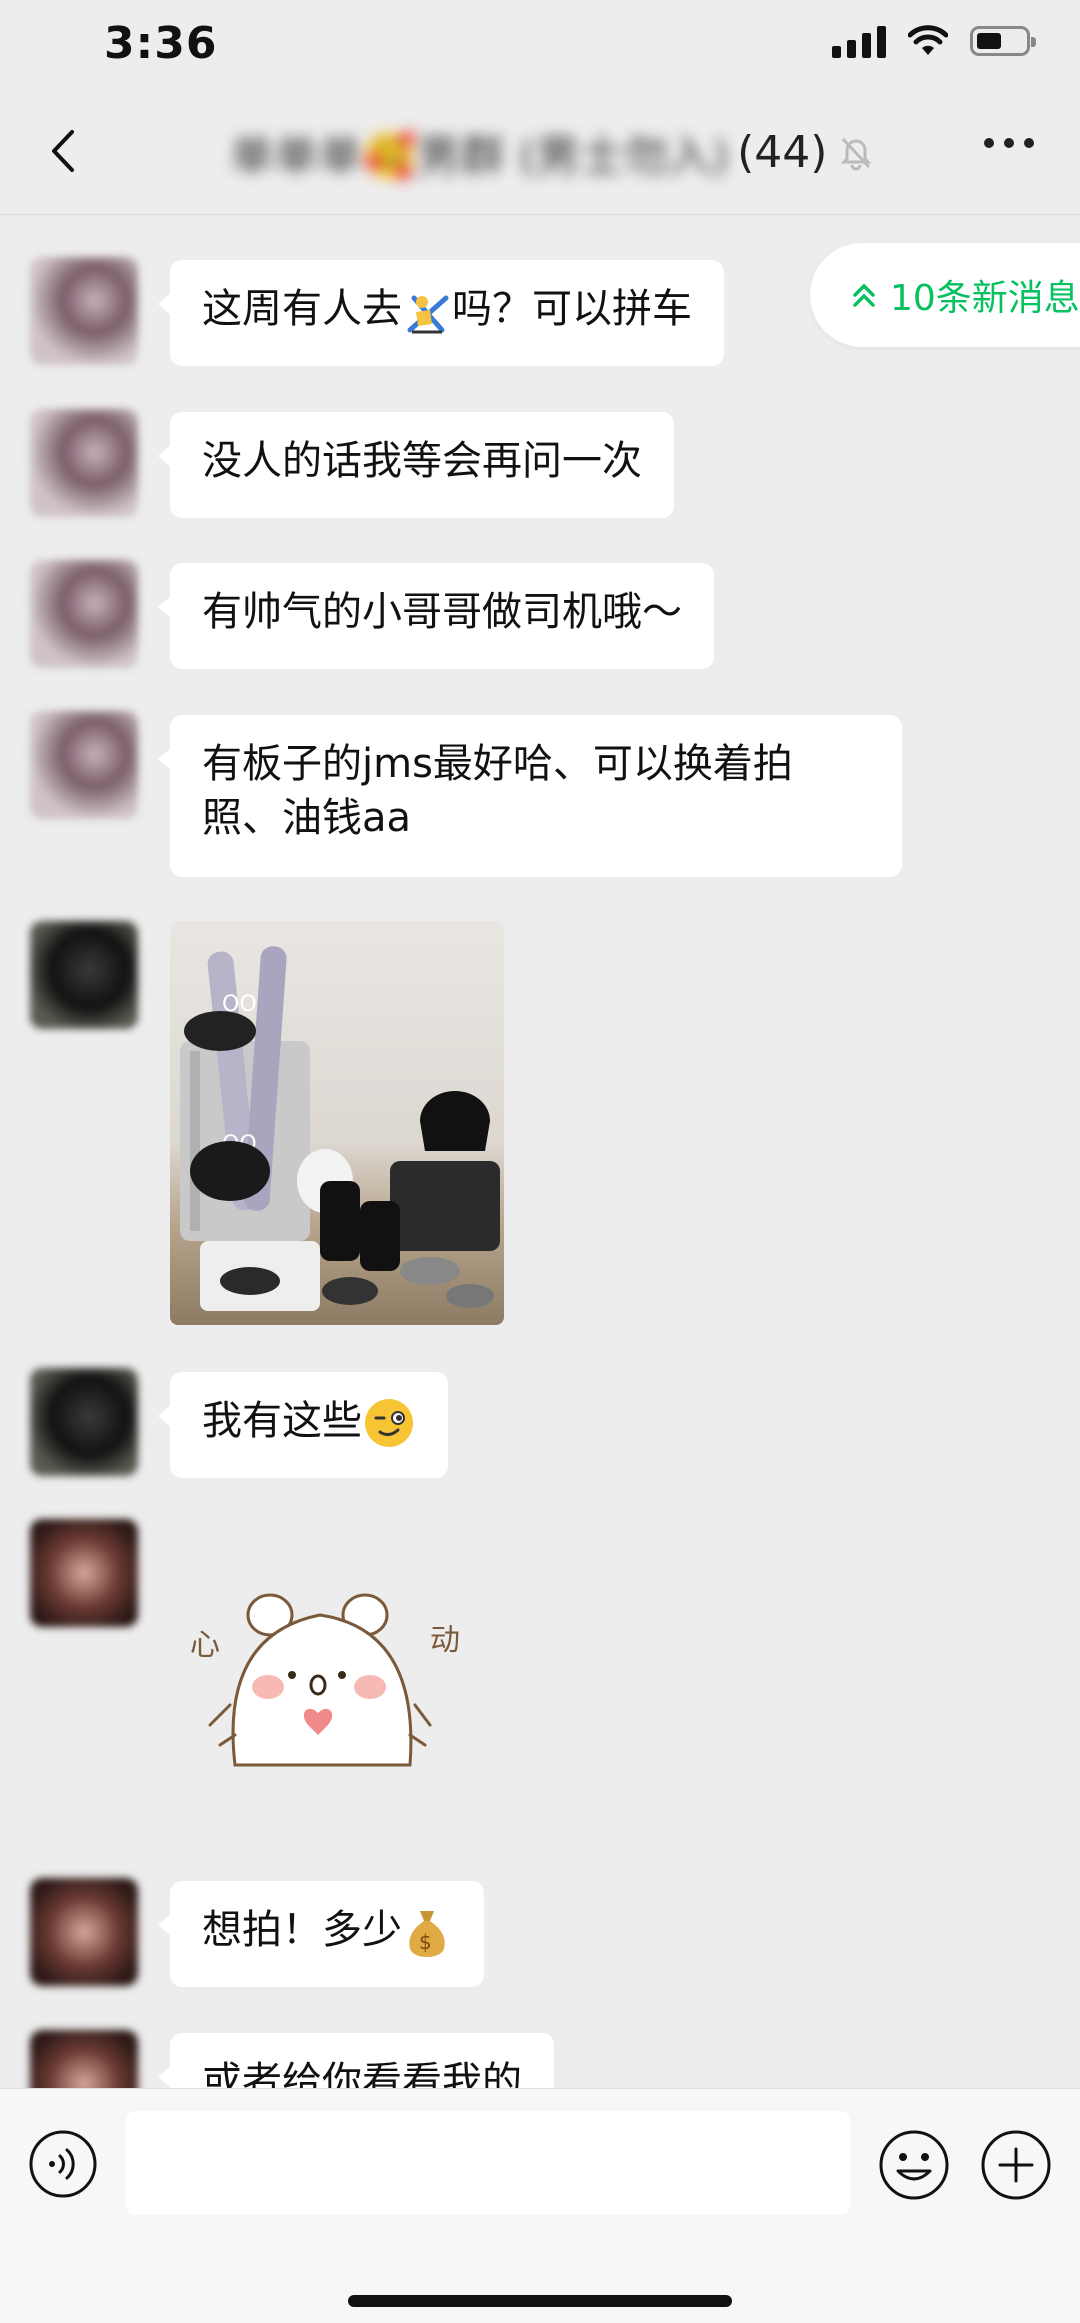  I want to click on message-bubble: 有帅气的小哥哥做司机哦～, so click(436, 616).